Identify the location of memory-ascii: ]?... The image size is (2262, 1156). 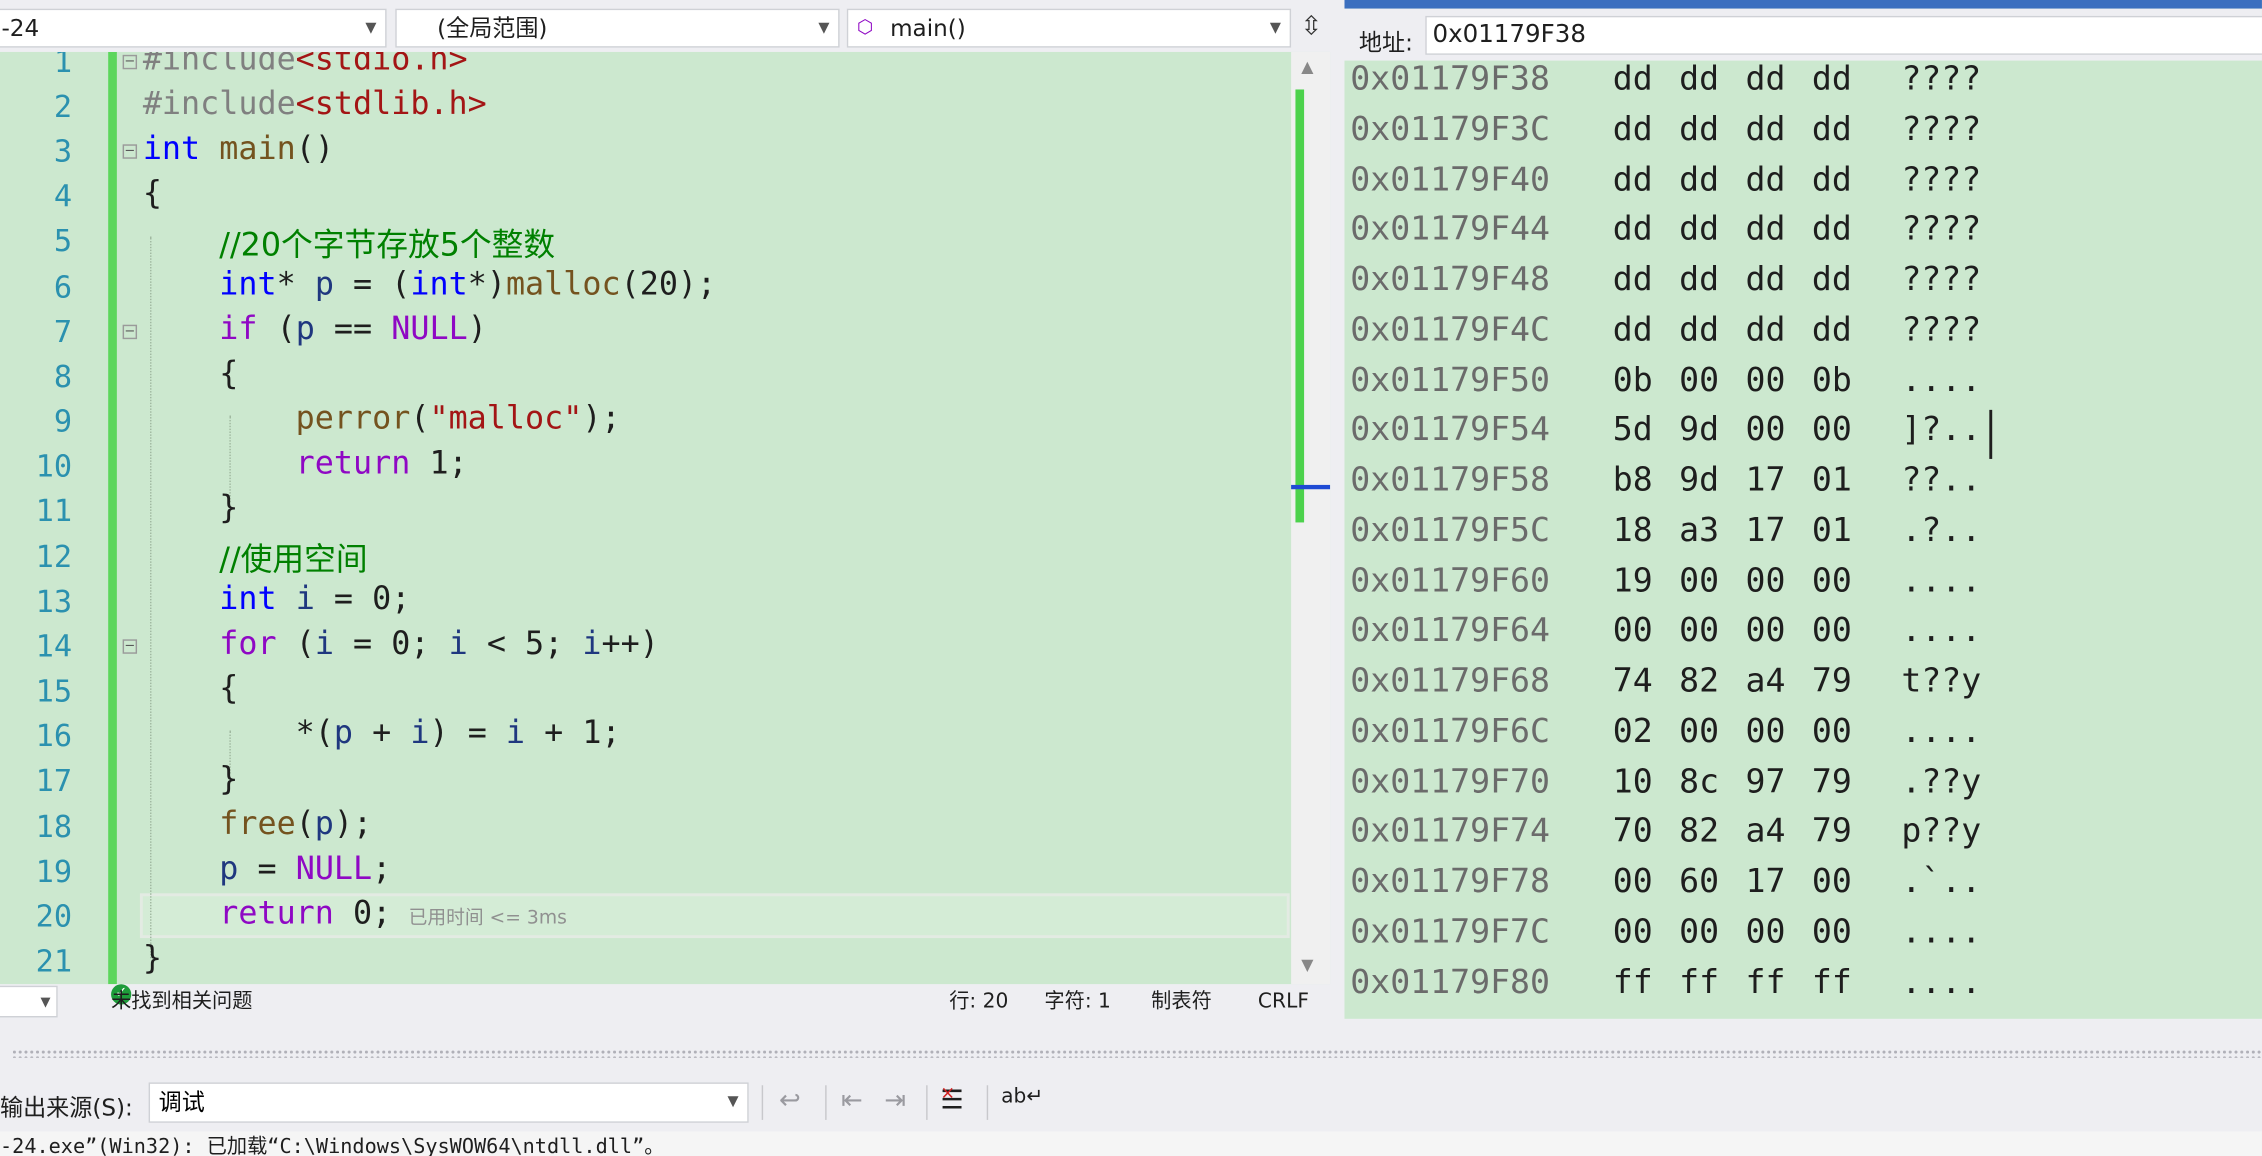
(1941, 431).